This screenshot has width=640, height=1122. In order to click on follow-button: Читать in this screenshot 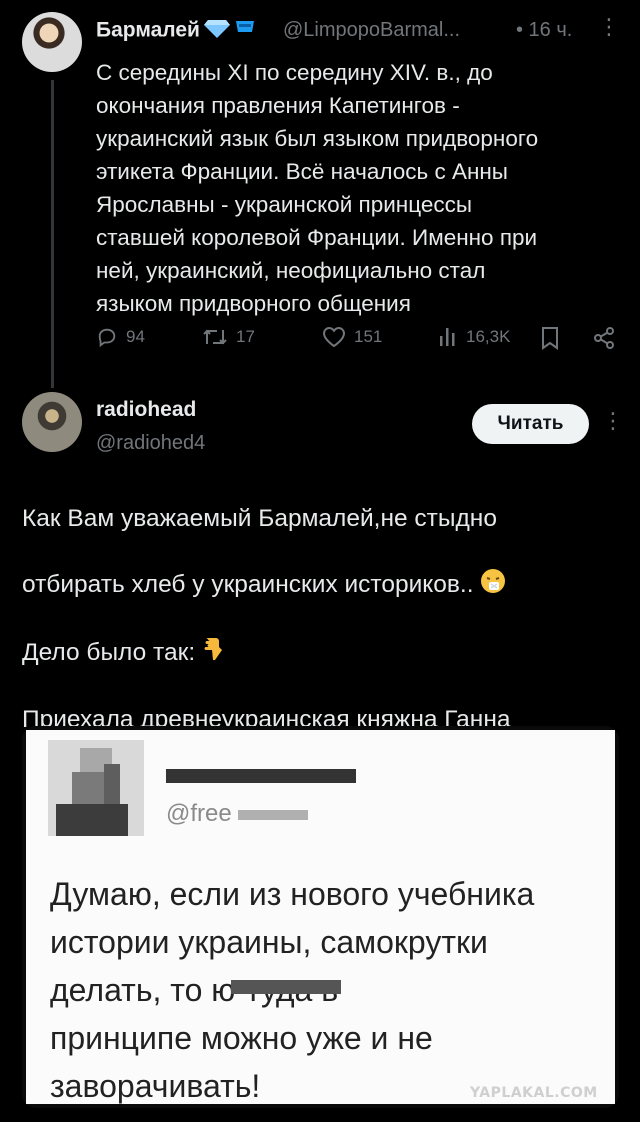, I will do `click(530, 424)`.